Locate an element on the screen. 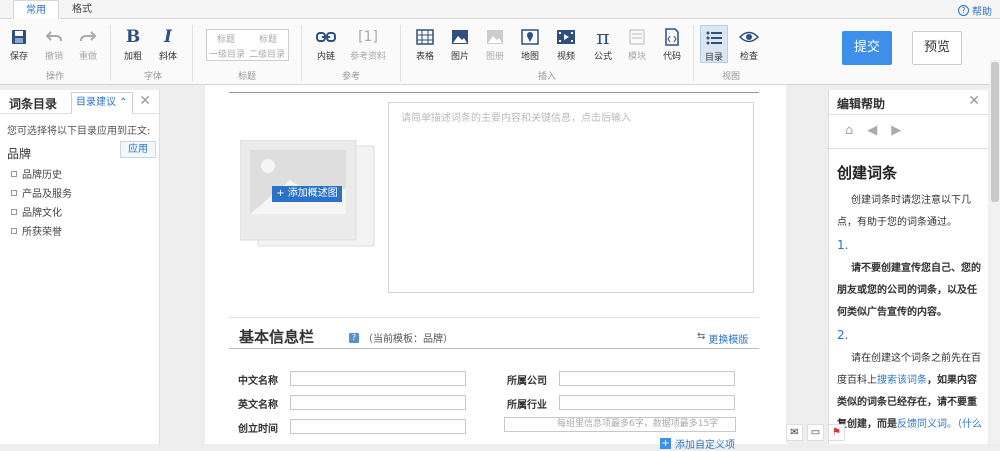 The height and width of the screenshot is (451, 1000). field-label-cn-name: 中文名称 is located at coordinates (258, 381).